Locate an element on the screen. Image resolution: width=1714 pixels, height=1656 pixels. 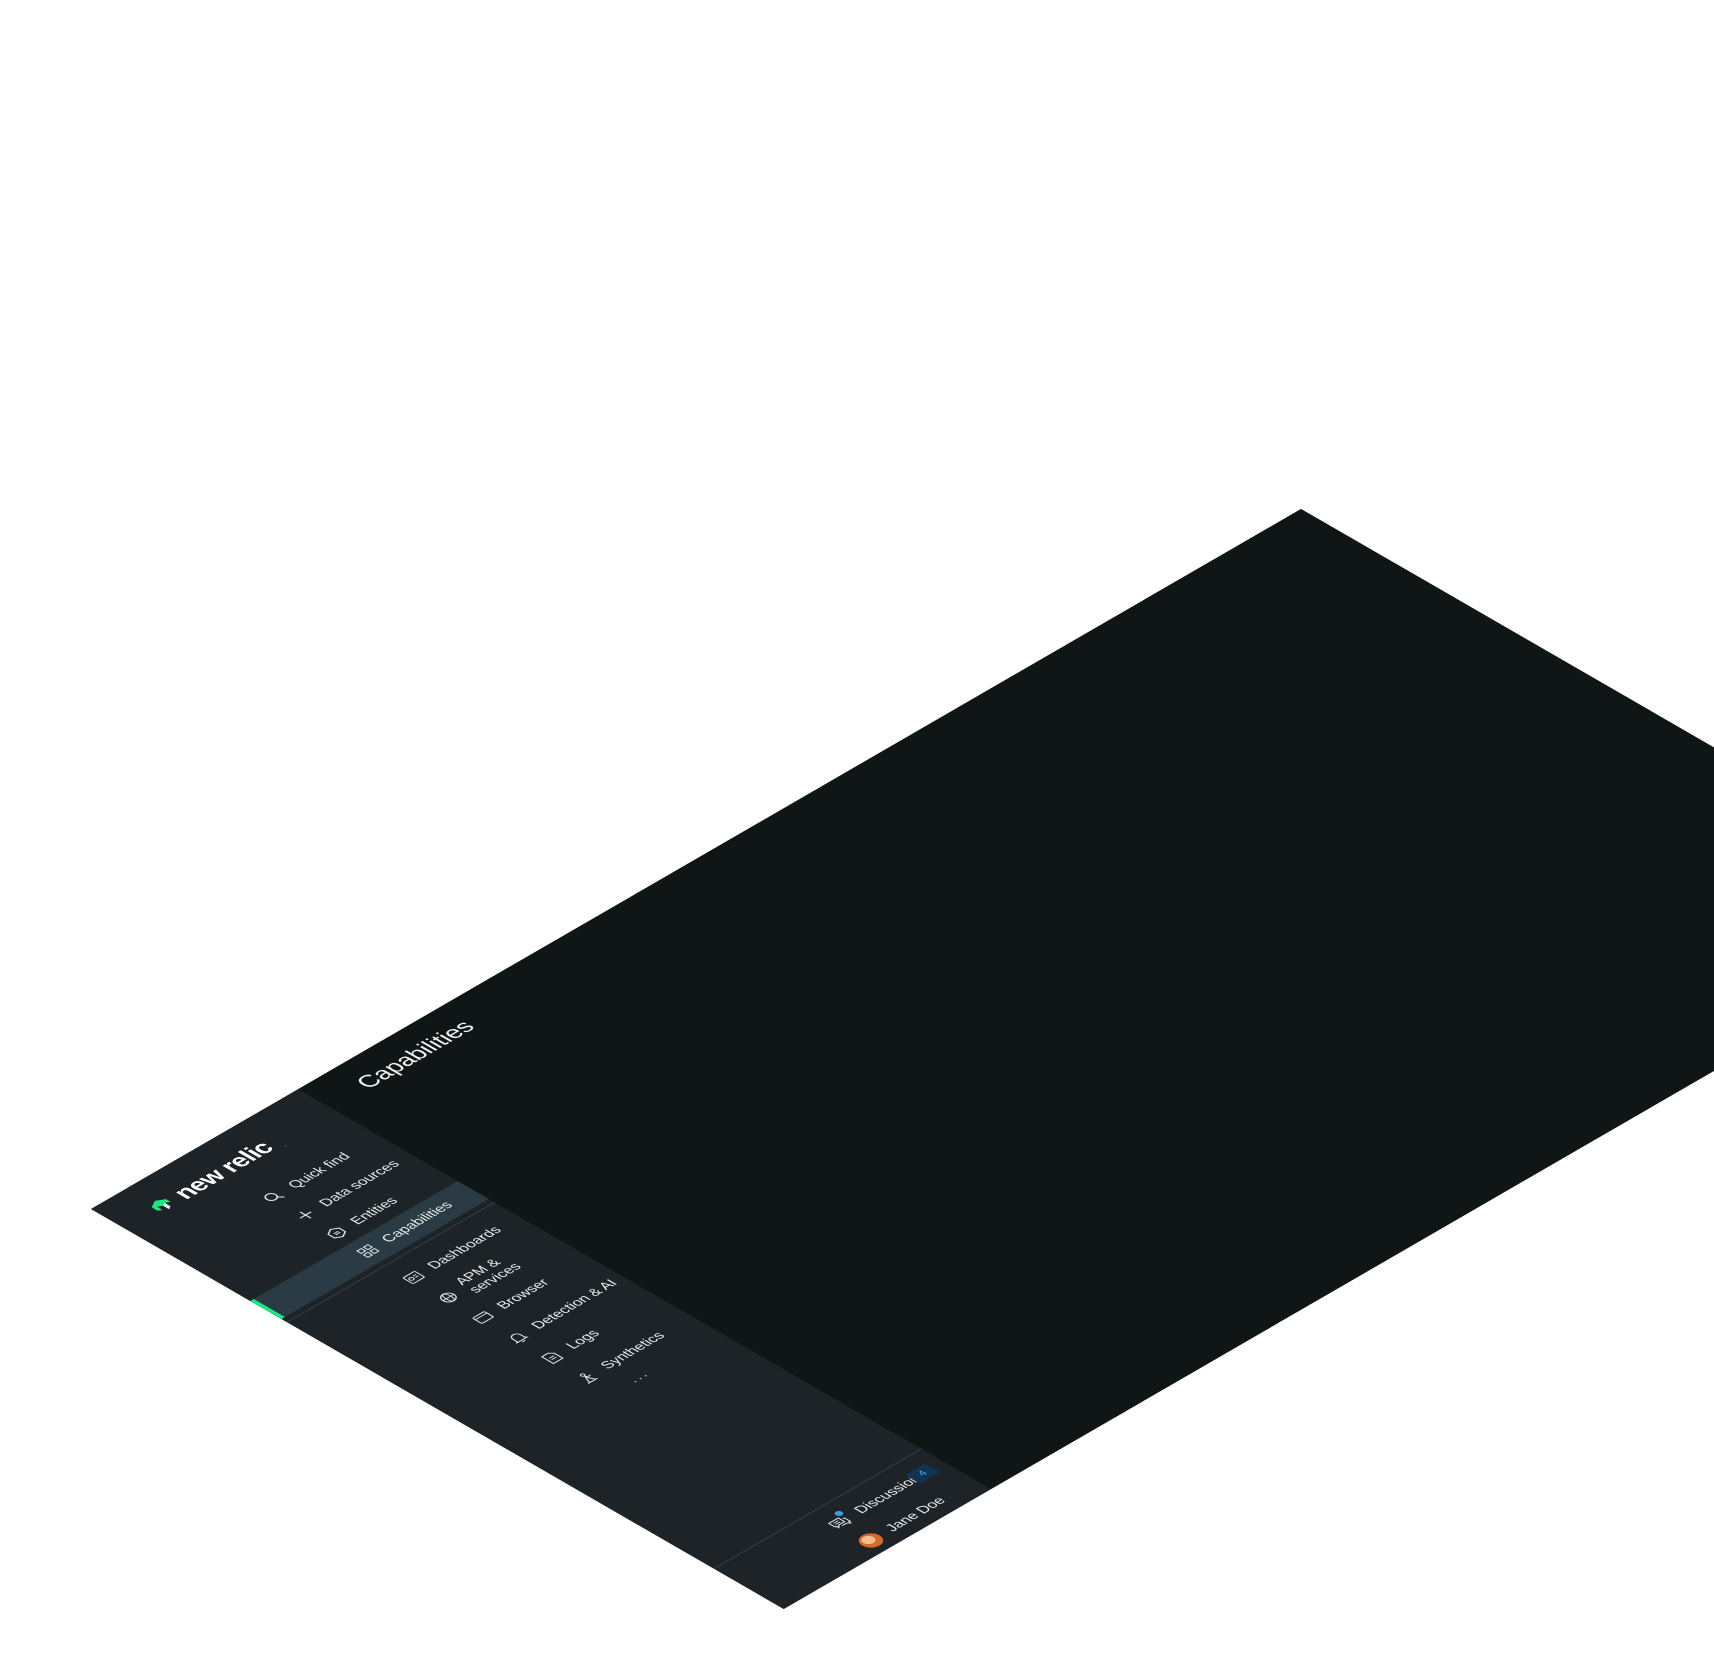
discussions-icon is located at coordinates (840, 1522).